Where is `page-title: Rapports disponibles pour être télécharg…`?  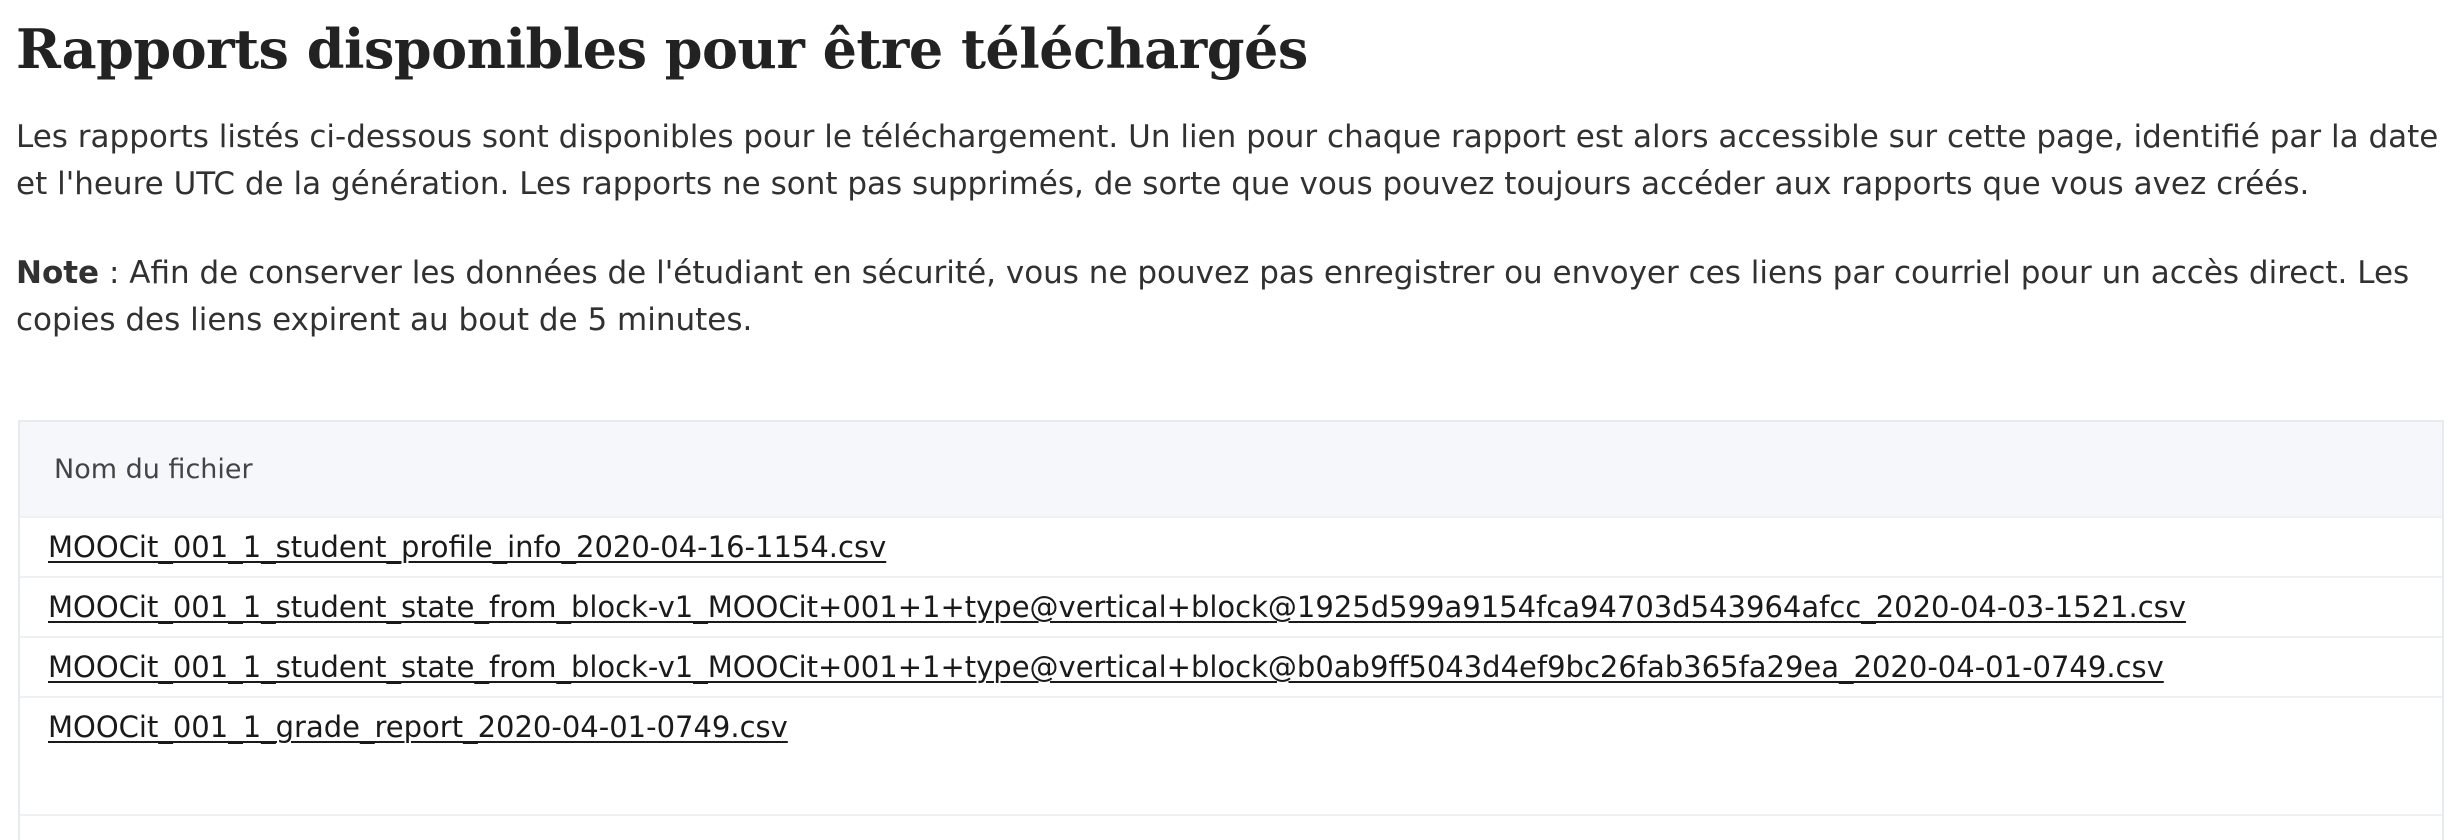 page-title: Rapports disponibles pour être télécharg… is located at coordinates (662, 49).